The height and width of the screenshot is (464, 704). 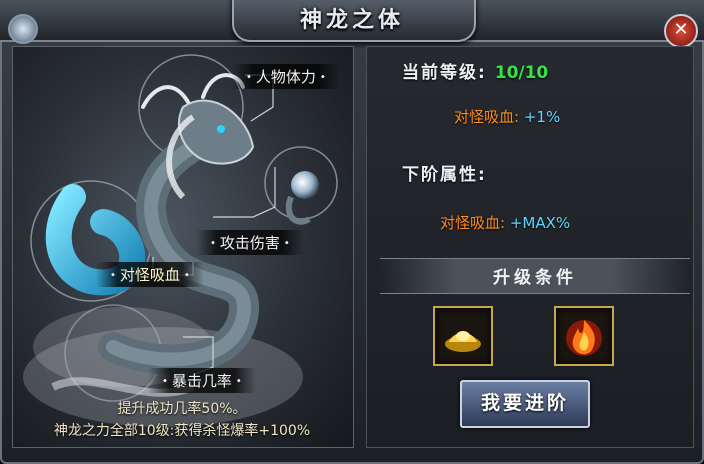 What do you see at coordinates (535, 278) in the screenshot?
I see `upgrade-title: 升级条件` at bounding box center [535, 278].